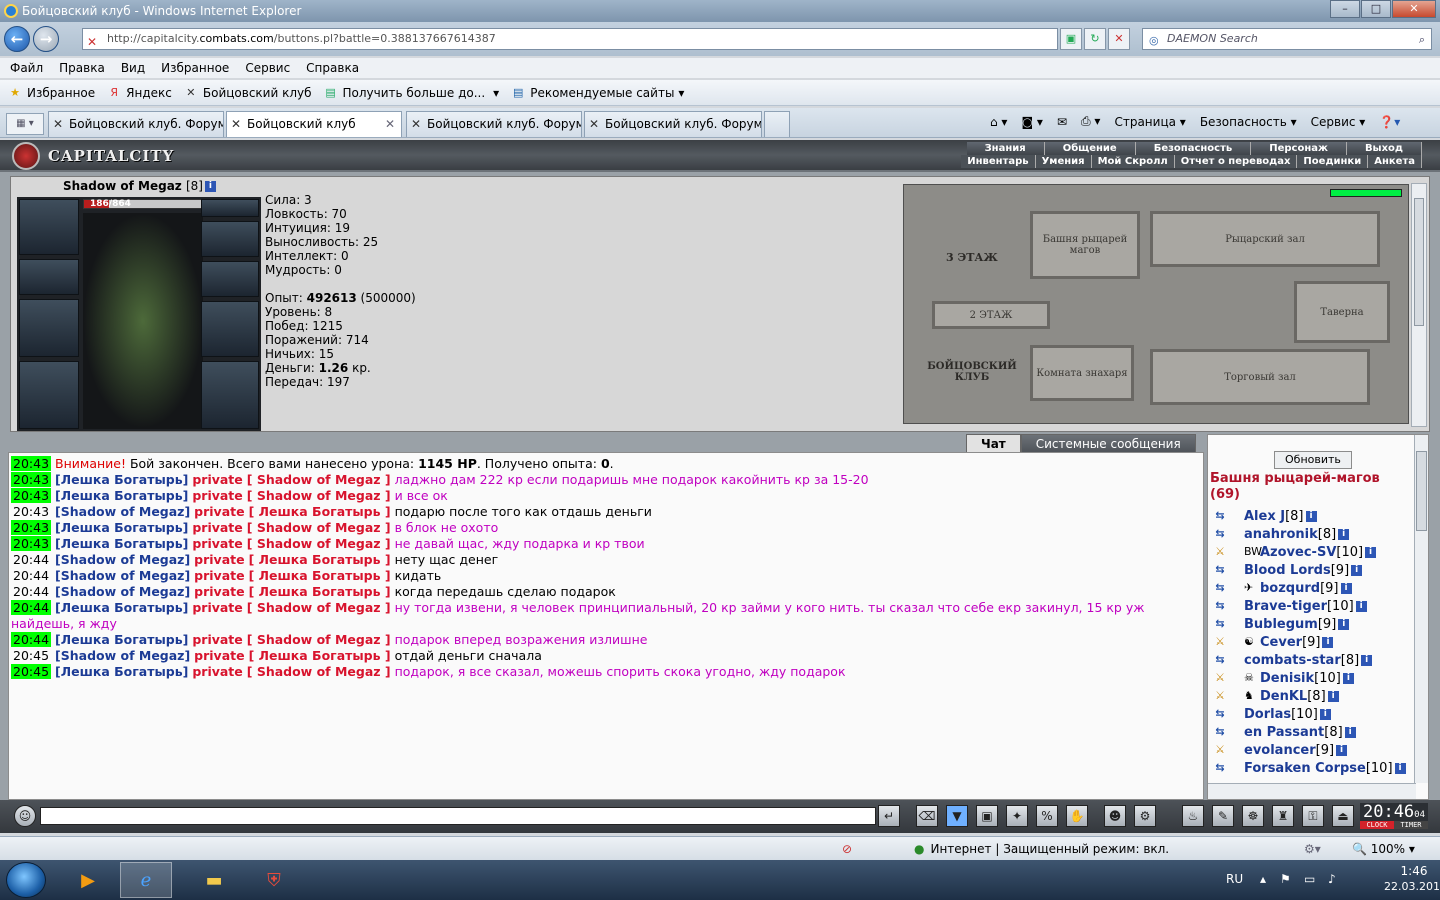 The height and width of the screenshot is (900, 1440). What do you see at coordinates (1031, 122) in the screenshot?
I see `feeds-icon: ◙ ▾` at bounding box center [1031, 122].